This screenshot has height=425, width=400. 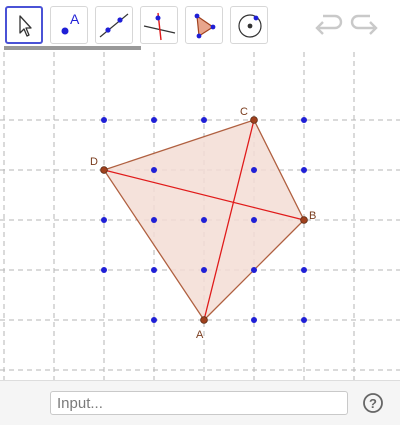 I want to click on redo-button, so click(x=365, y=26).